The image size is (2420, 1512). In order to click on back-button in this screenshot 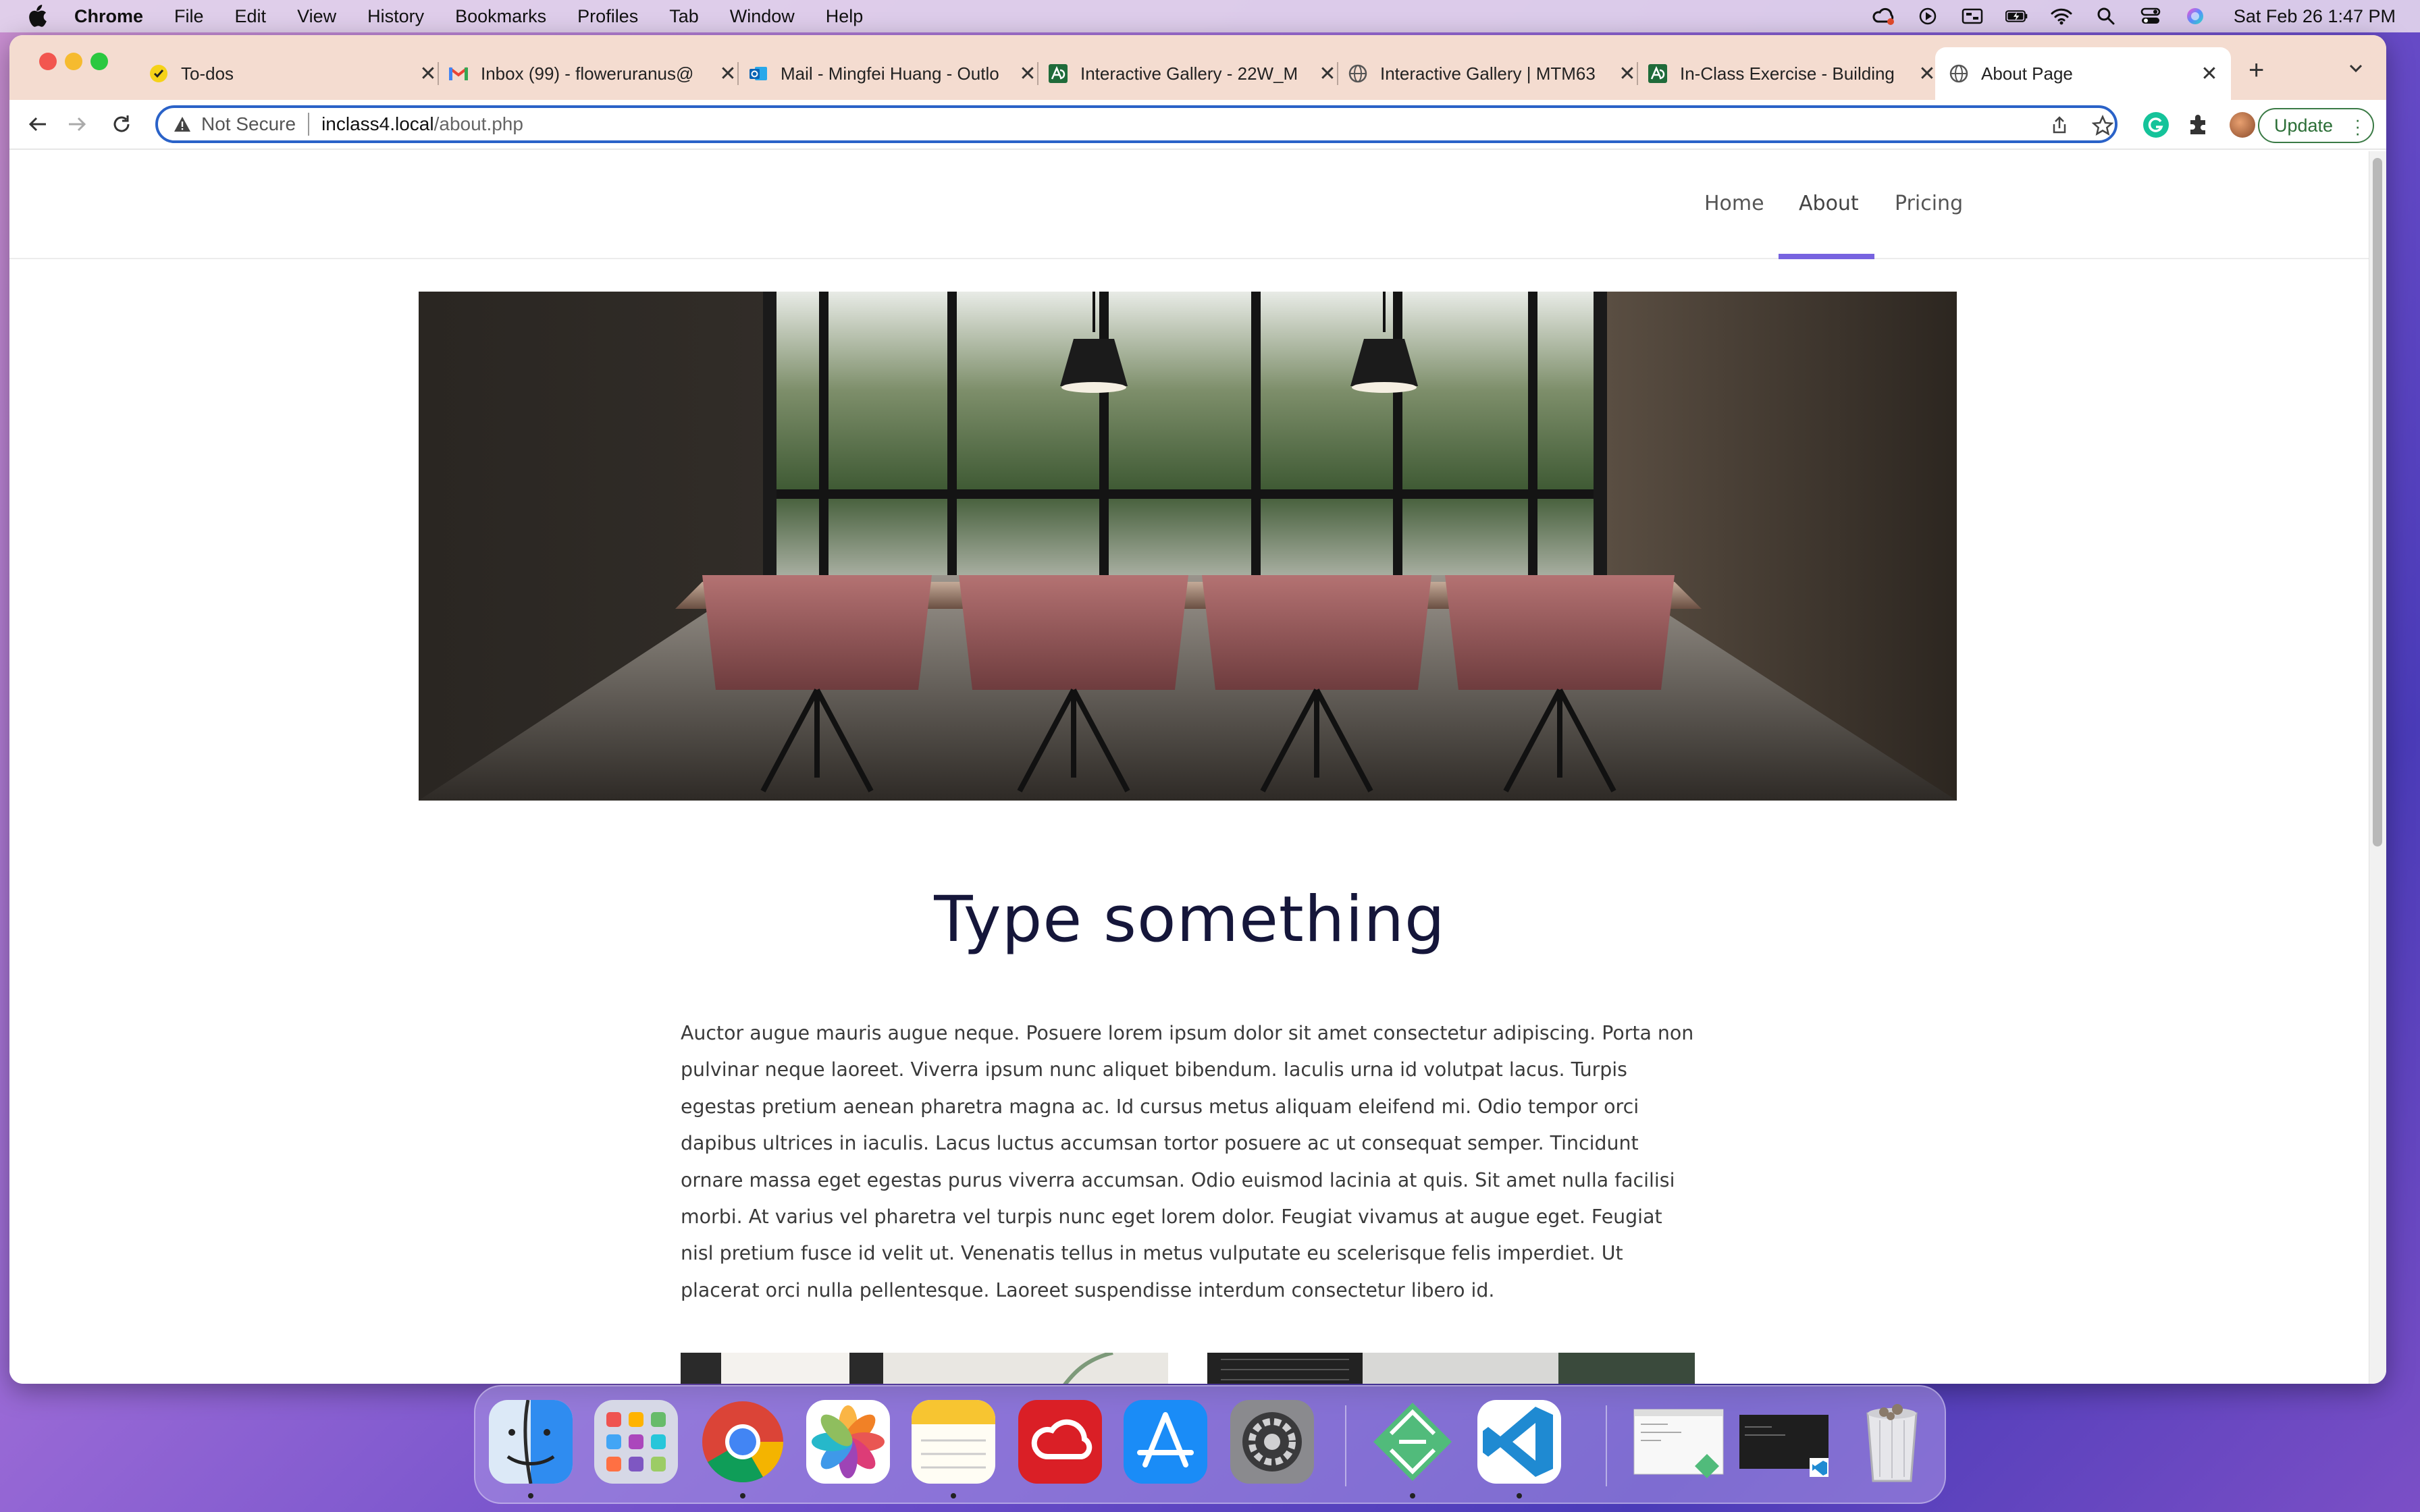, I will do `click(37, 124)`.